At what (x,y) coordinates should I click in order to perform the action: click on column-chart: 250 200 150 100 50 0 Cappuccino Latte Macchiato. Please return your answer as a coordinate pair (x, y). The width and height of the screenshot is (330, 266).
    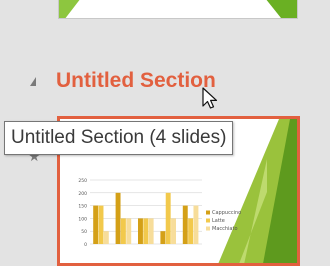
    Looking at the image, I should click on (159, 213).